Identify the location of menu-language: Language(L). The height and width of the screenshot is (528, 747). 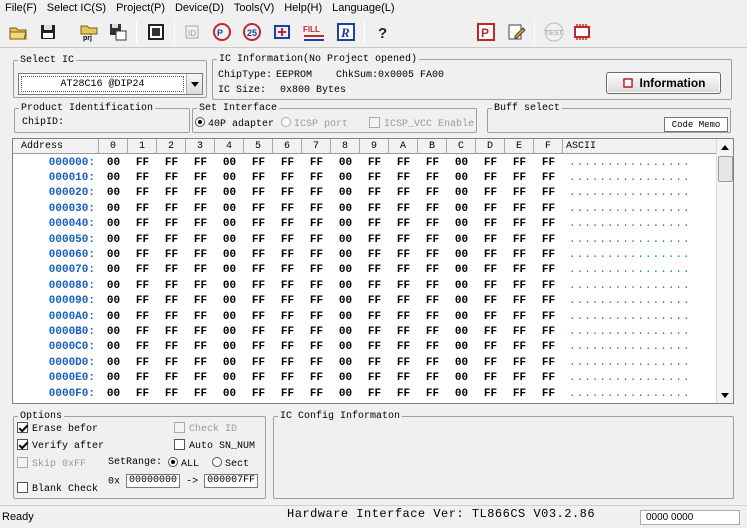
(363, 8).